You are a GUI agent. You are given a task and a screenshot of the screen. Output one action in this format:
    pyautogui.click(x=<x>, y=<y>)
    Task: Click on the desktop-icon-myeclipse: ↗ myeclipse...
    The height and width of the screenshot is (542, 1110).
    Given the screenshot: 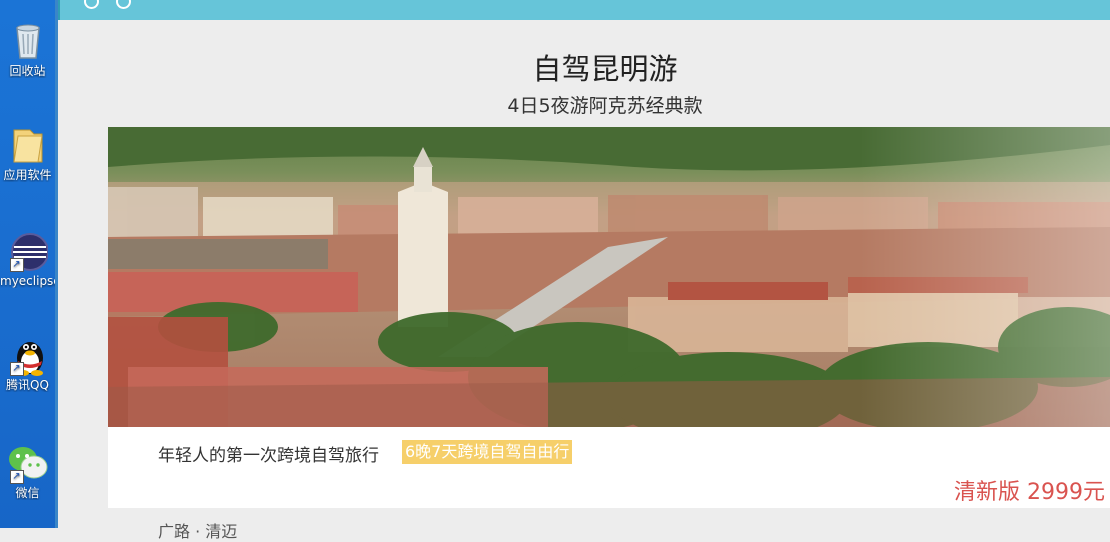 What is the action you would take?
    pyautogui.click(x=27, y=259)
    